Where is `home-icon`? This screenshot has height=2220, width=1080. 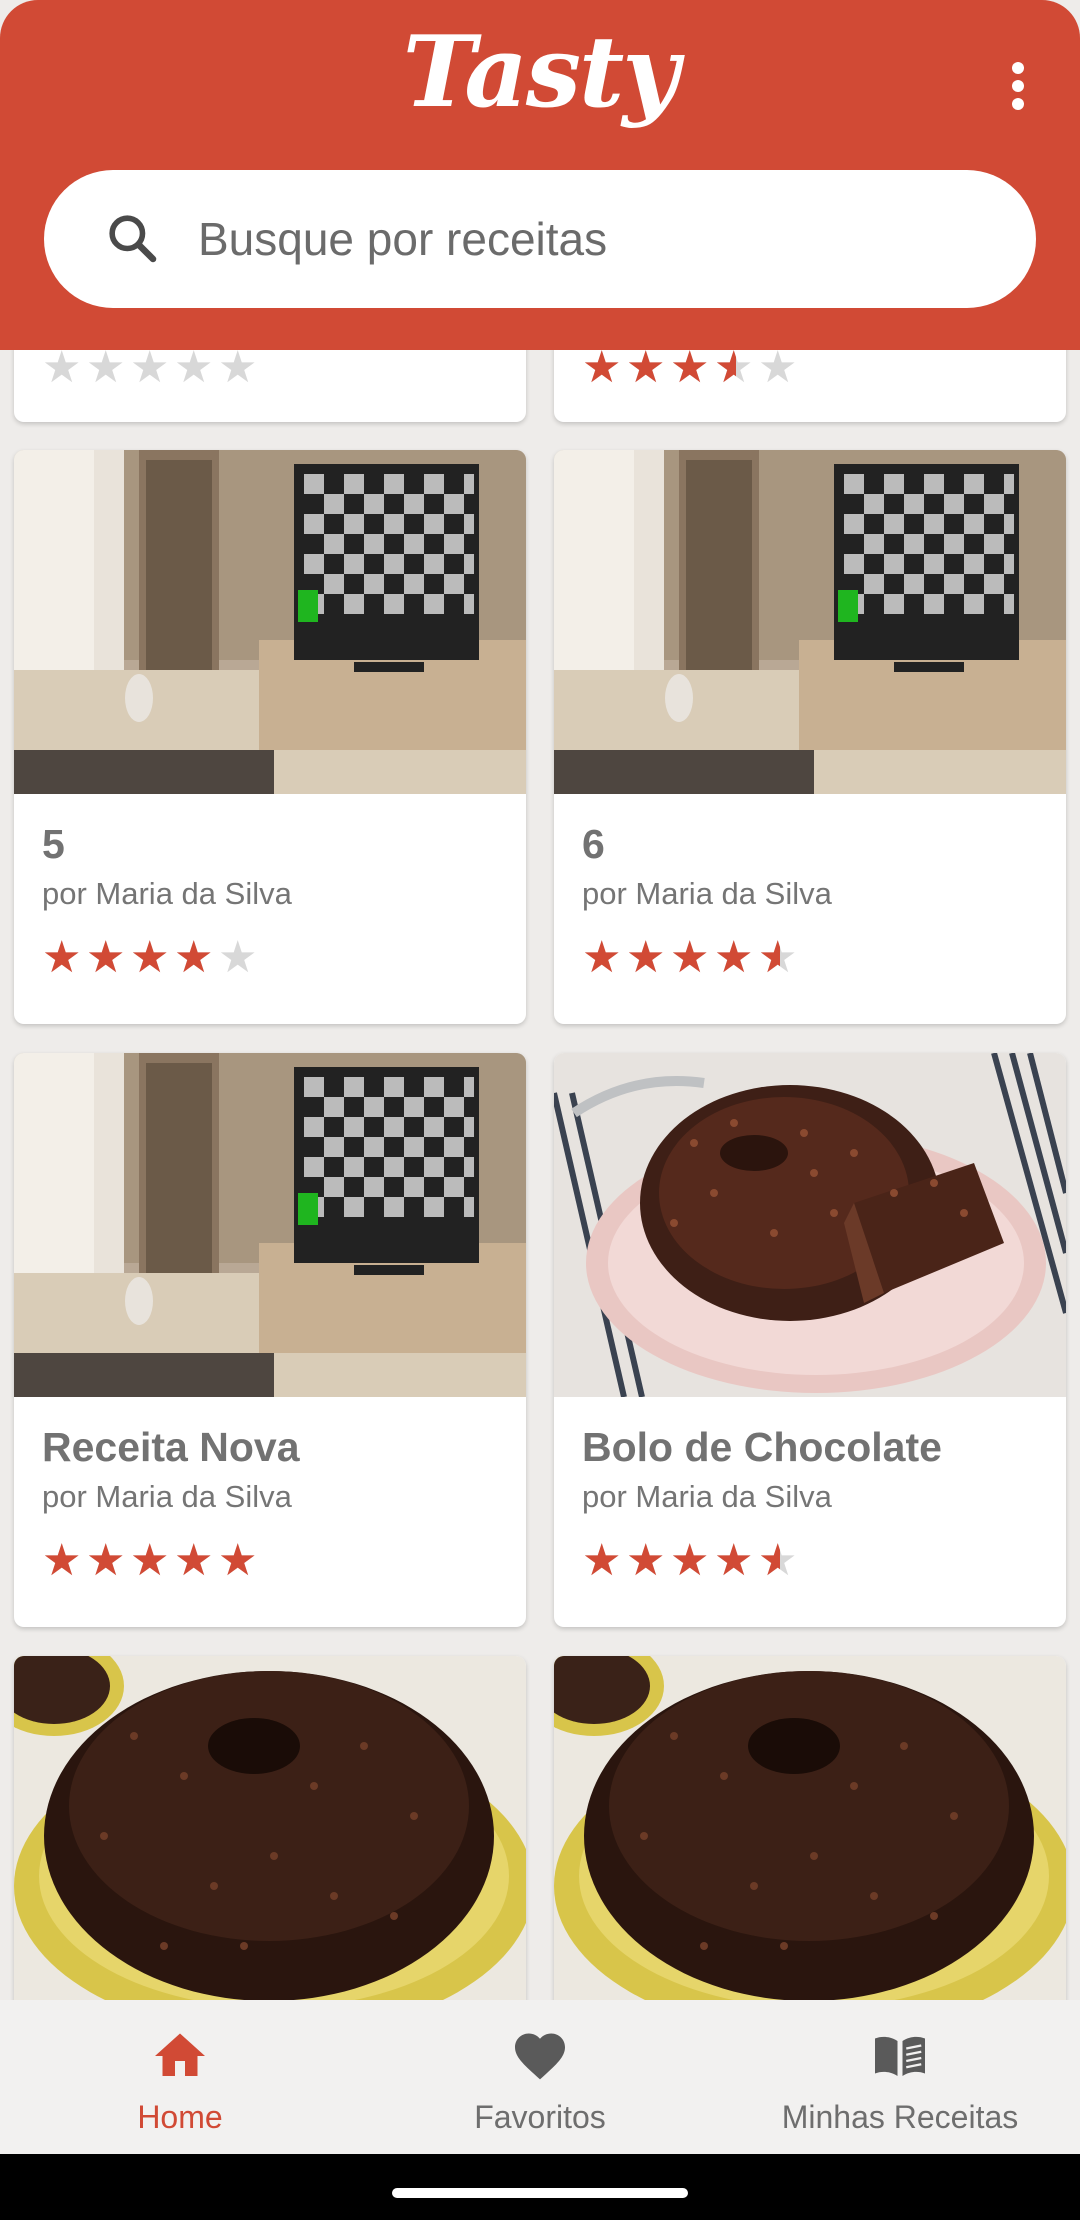 home-icon is located at coordinates (180, 2054).